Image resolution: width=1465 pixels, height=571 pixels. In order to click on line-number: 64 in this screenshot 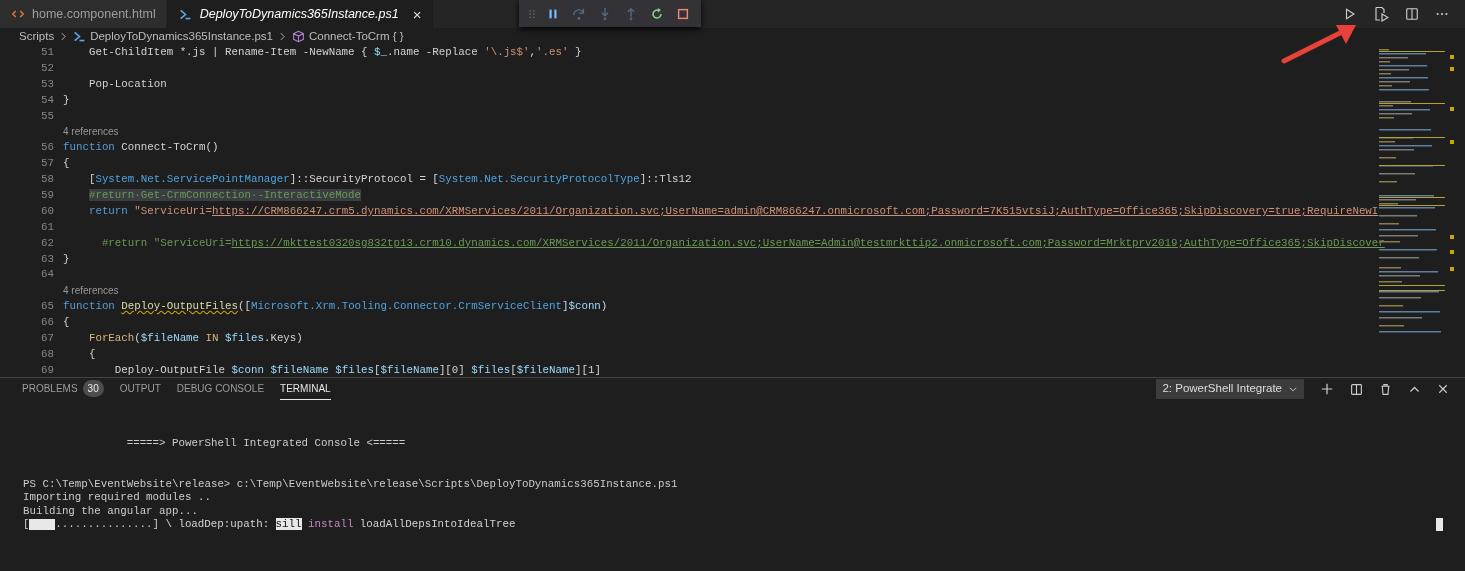, I will do `click(47, 275)`.